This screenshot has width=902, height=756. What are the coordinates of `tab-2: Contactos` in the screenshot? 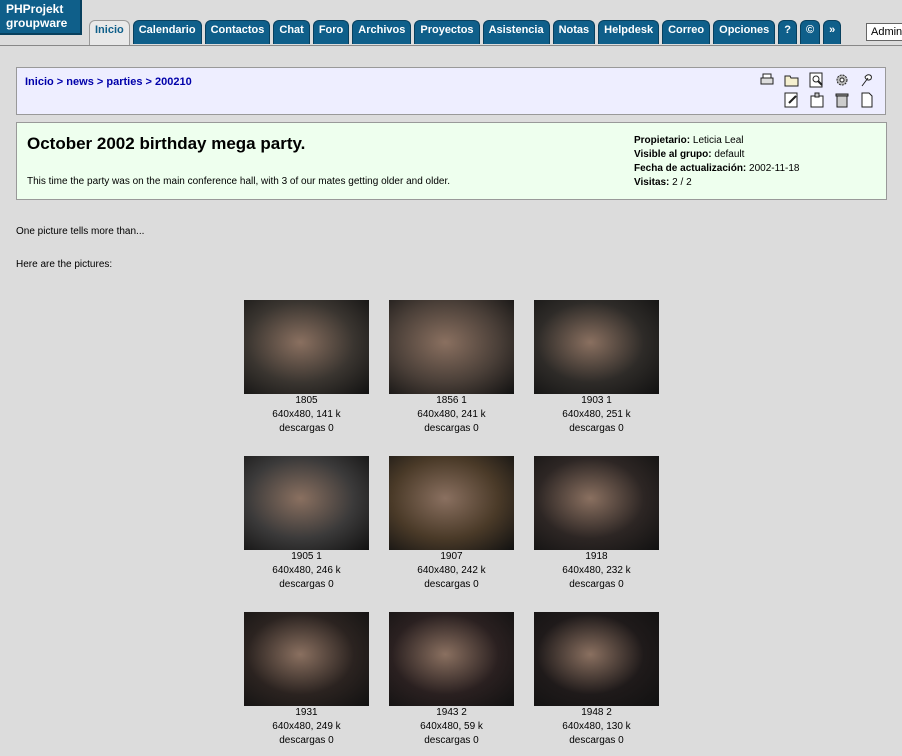 It's located at (237, 32).